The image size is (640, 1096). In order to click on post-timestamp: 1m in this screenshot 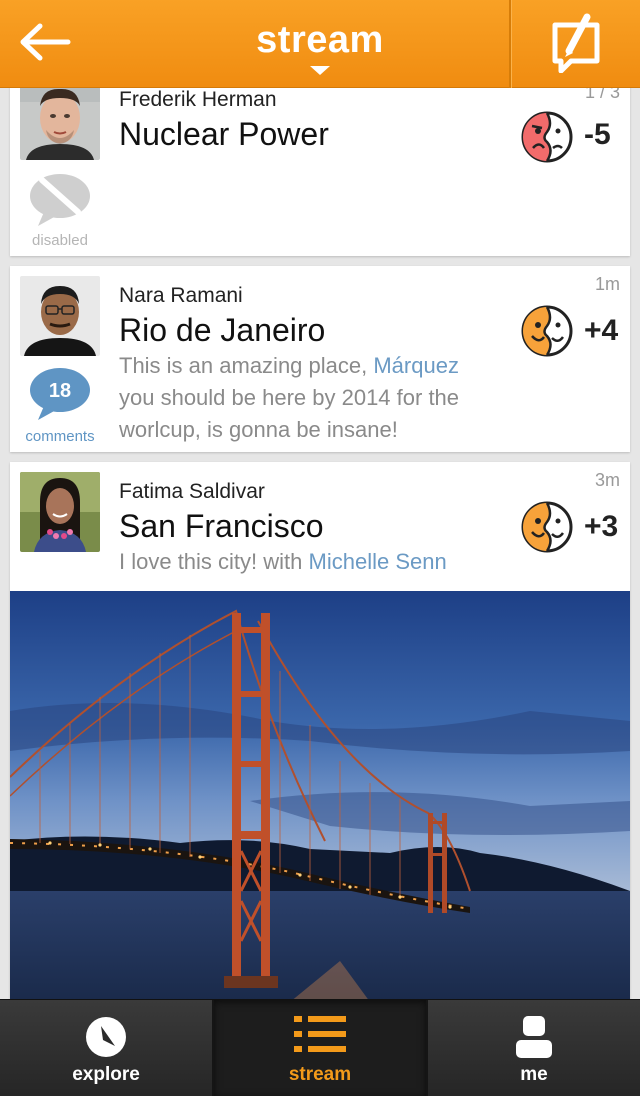, I will do `click(607, 284)`.